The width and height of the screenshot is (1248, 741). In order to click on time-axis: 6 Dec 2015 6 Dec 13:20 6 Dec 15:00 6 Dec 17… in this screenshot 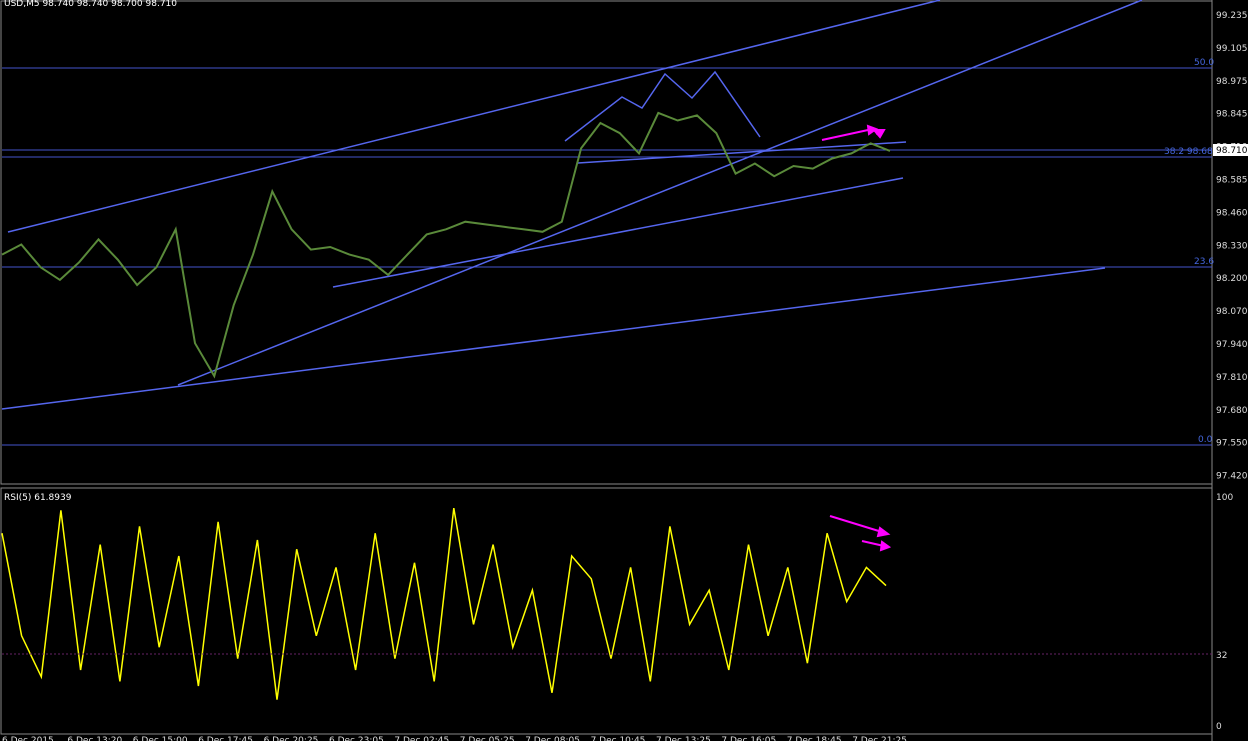, I will do `click(454, 738)`.